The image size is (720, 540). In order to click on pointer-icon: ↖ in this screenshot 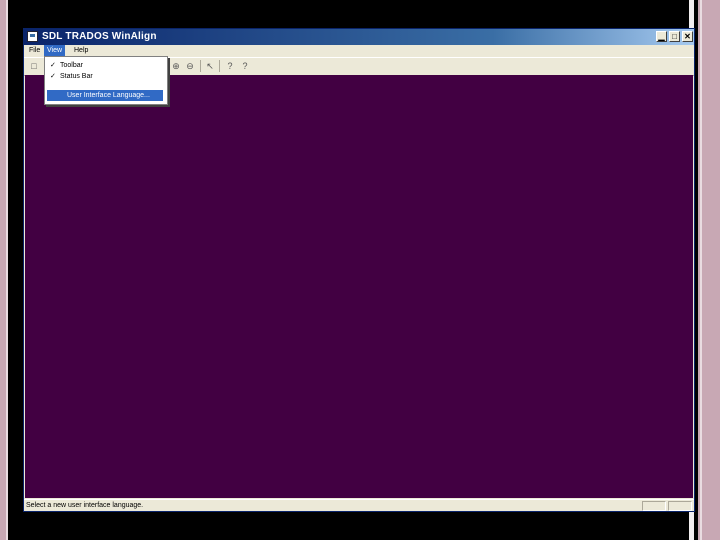, I will do `click(210, 66)`.